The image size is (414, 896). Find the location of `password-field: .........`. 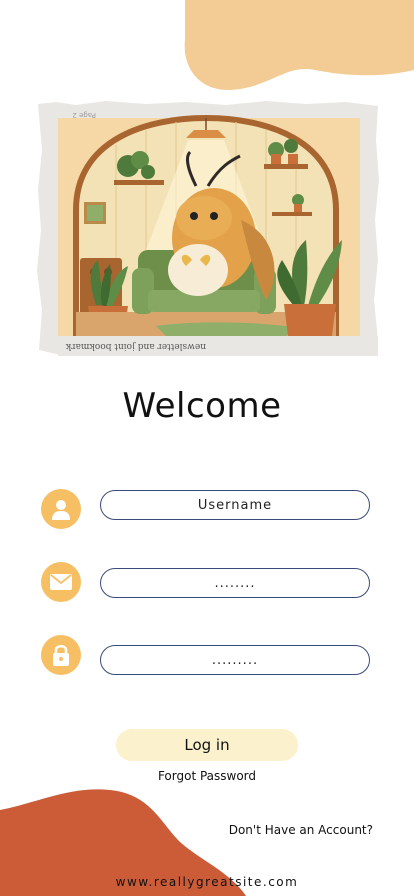

password-field: ......... is located at coordinates (235, 660).